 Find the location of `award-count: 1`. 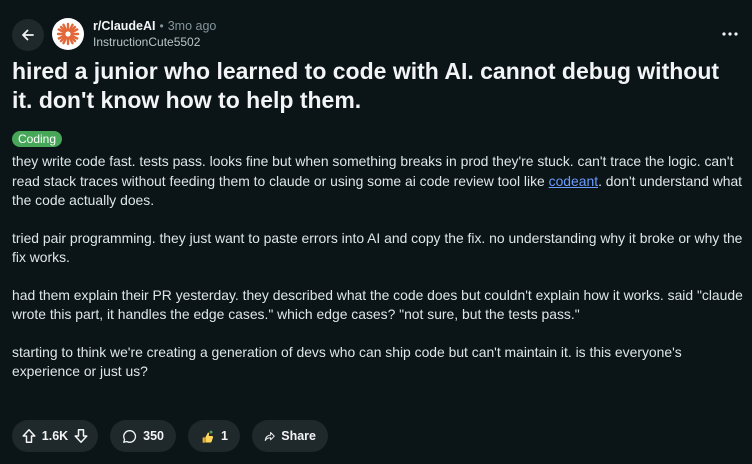

award-count: 1 is located at coordinates (224, 436).